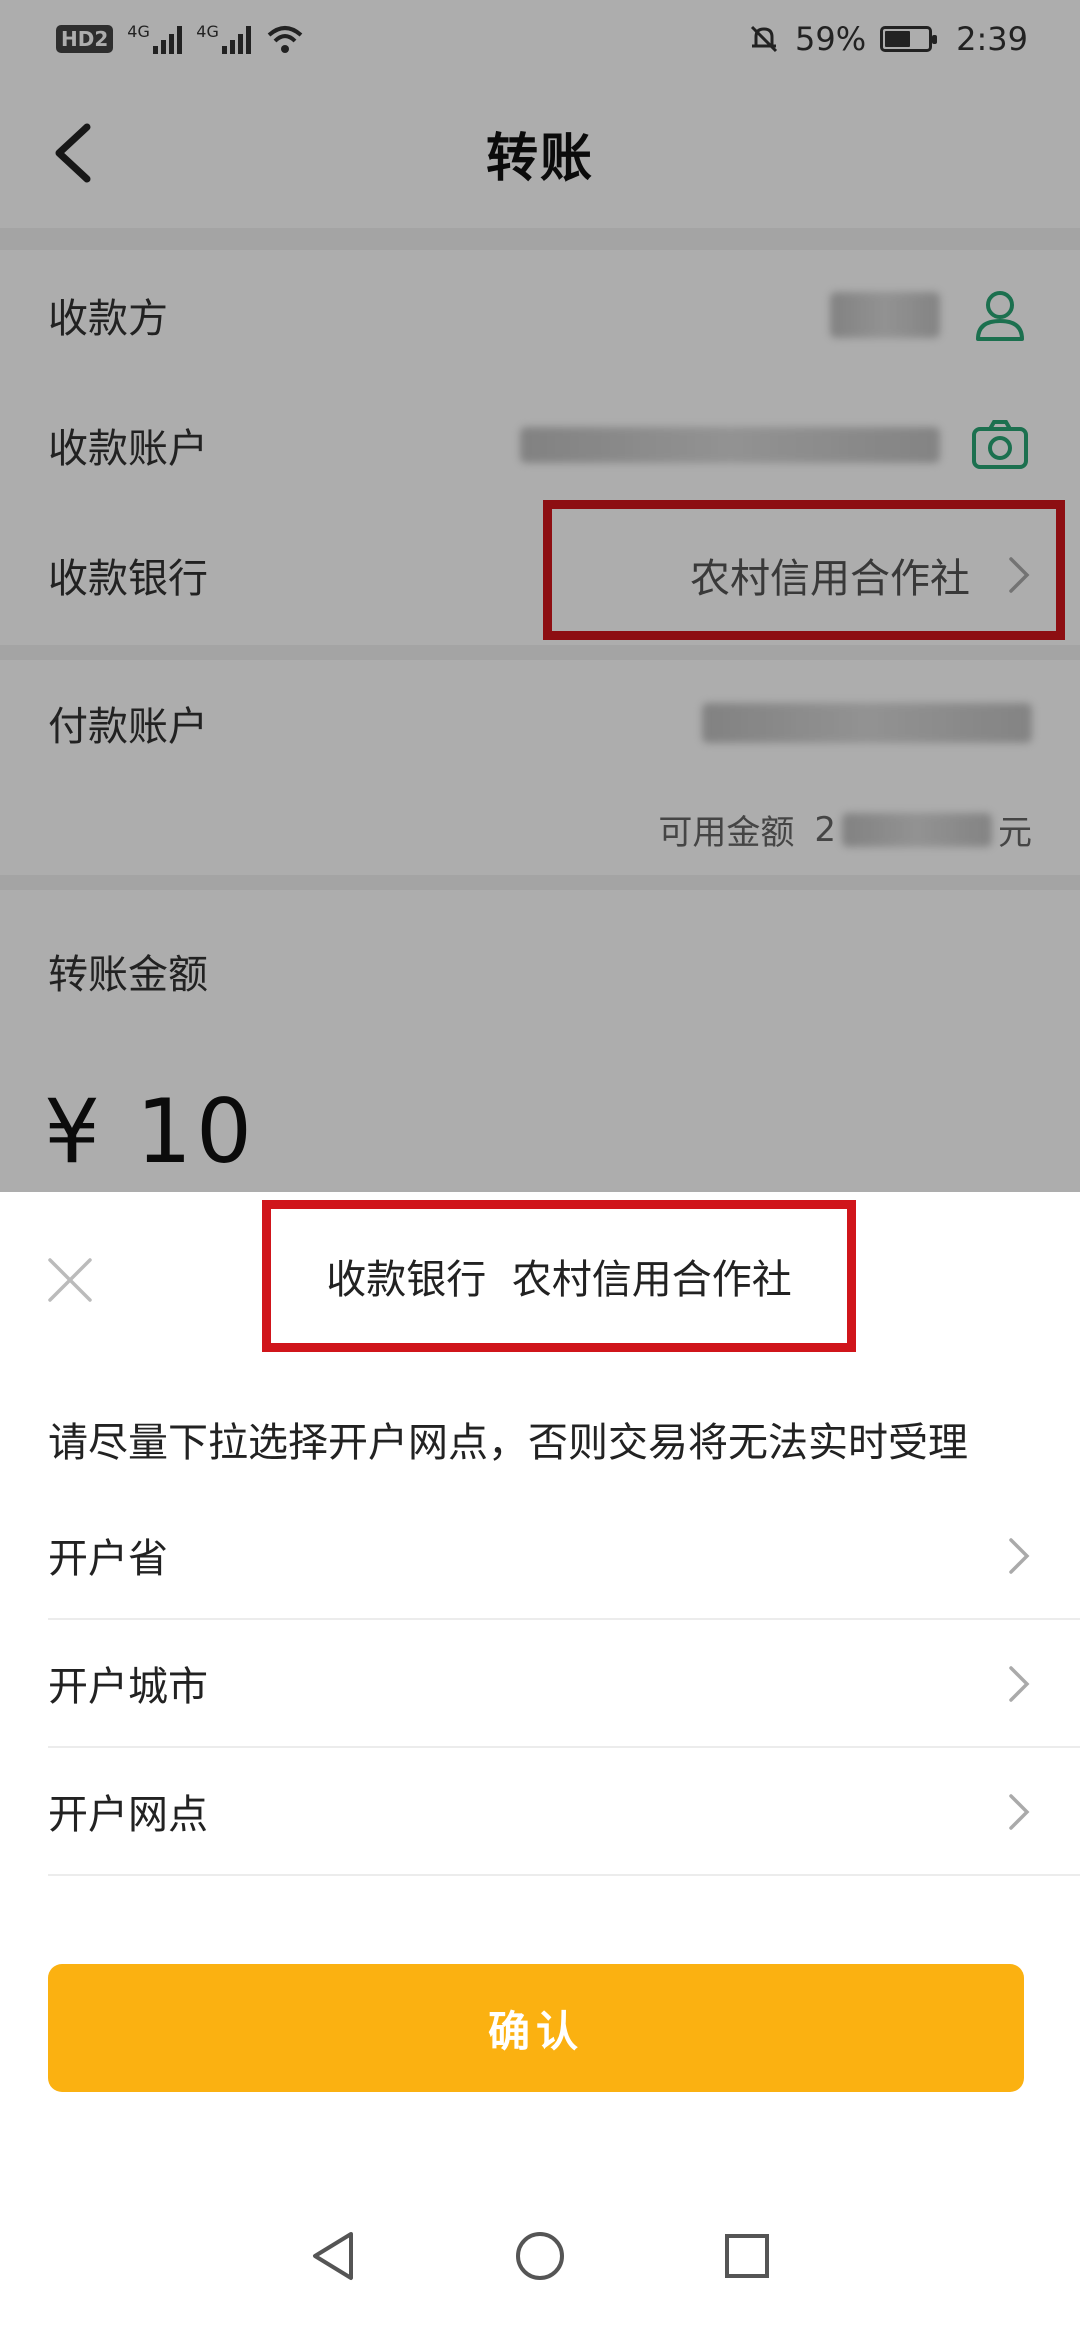 This screenshot has height=2340, width=1080. I want to click on sheet-title-highlight: 收款银行 农村信用合作社, so click(559, 1276).